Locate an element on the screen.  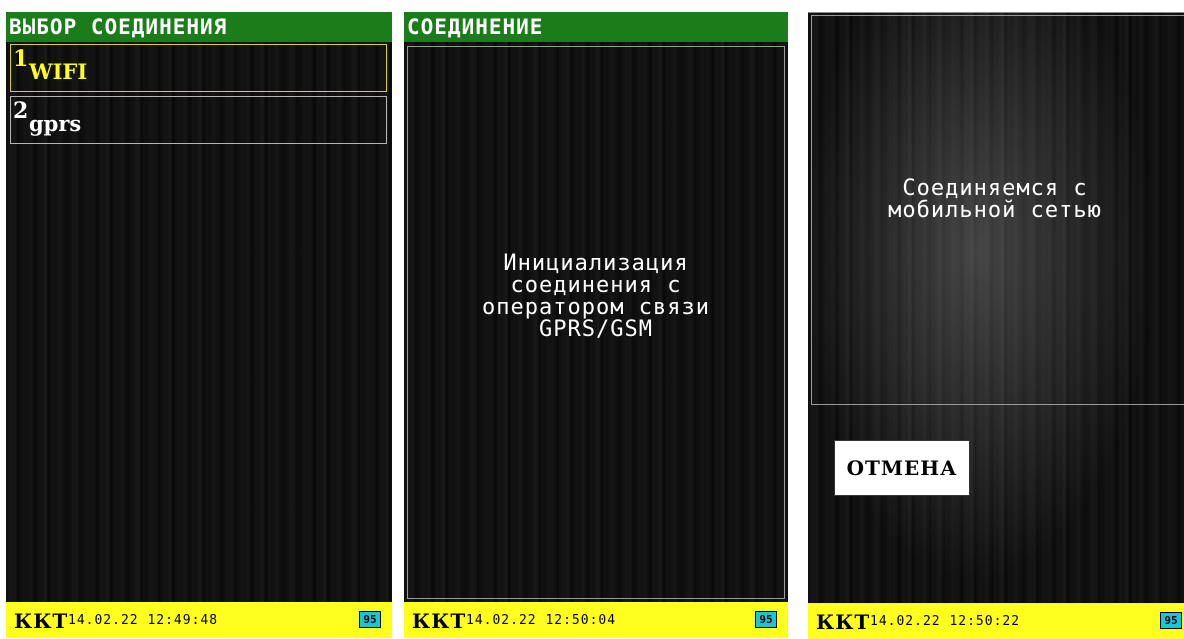
status-bar: ККТ 14.02.22 12:50:04 95 is located at coordinates (596, 620).